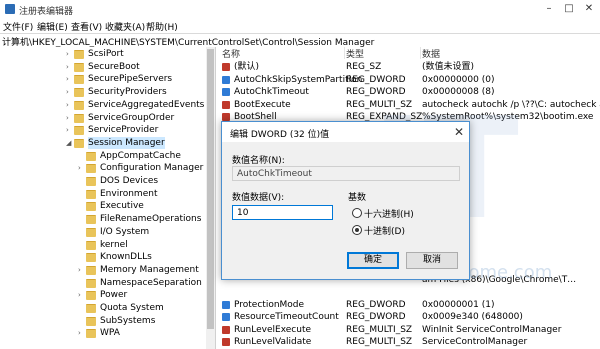 Image resolution: width=600 pixels, height=349 pixels. What do you see at coordinates (126, 257) in the screenshot?
I see `tree-item-label: KnownDLLs` at bounding box center [126, 257].